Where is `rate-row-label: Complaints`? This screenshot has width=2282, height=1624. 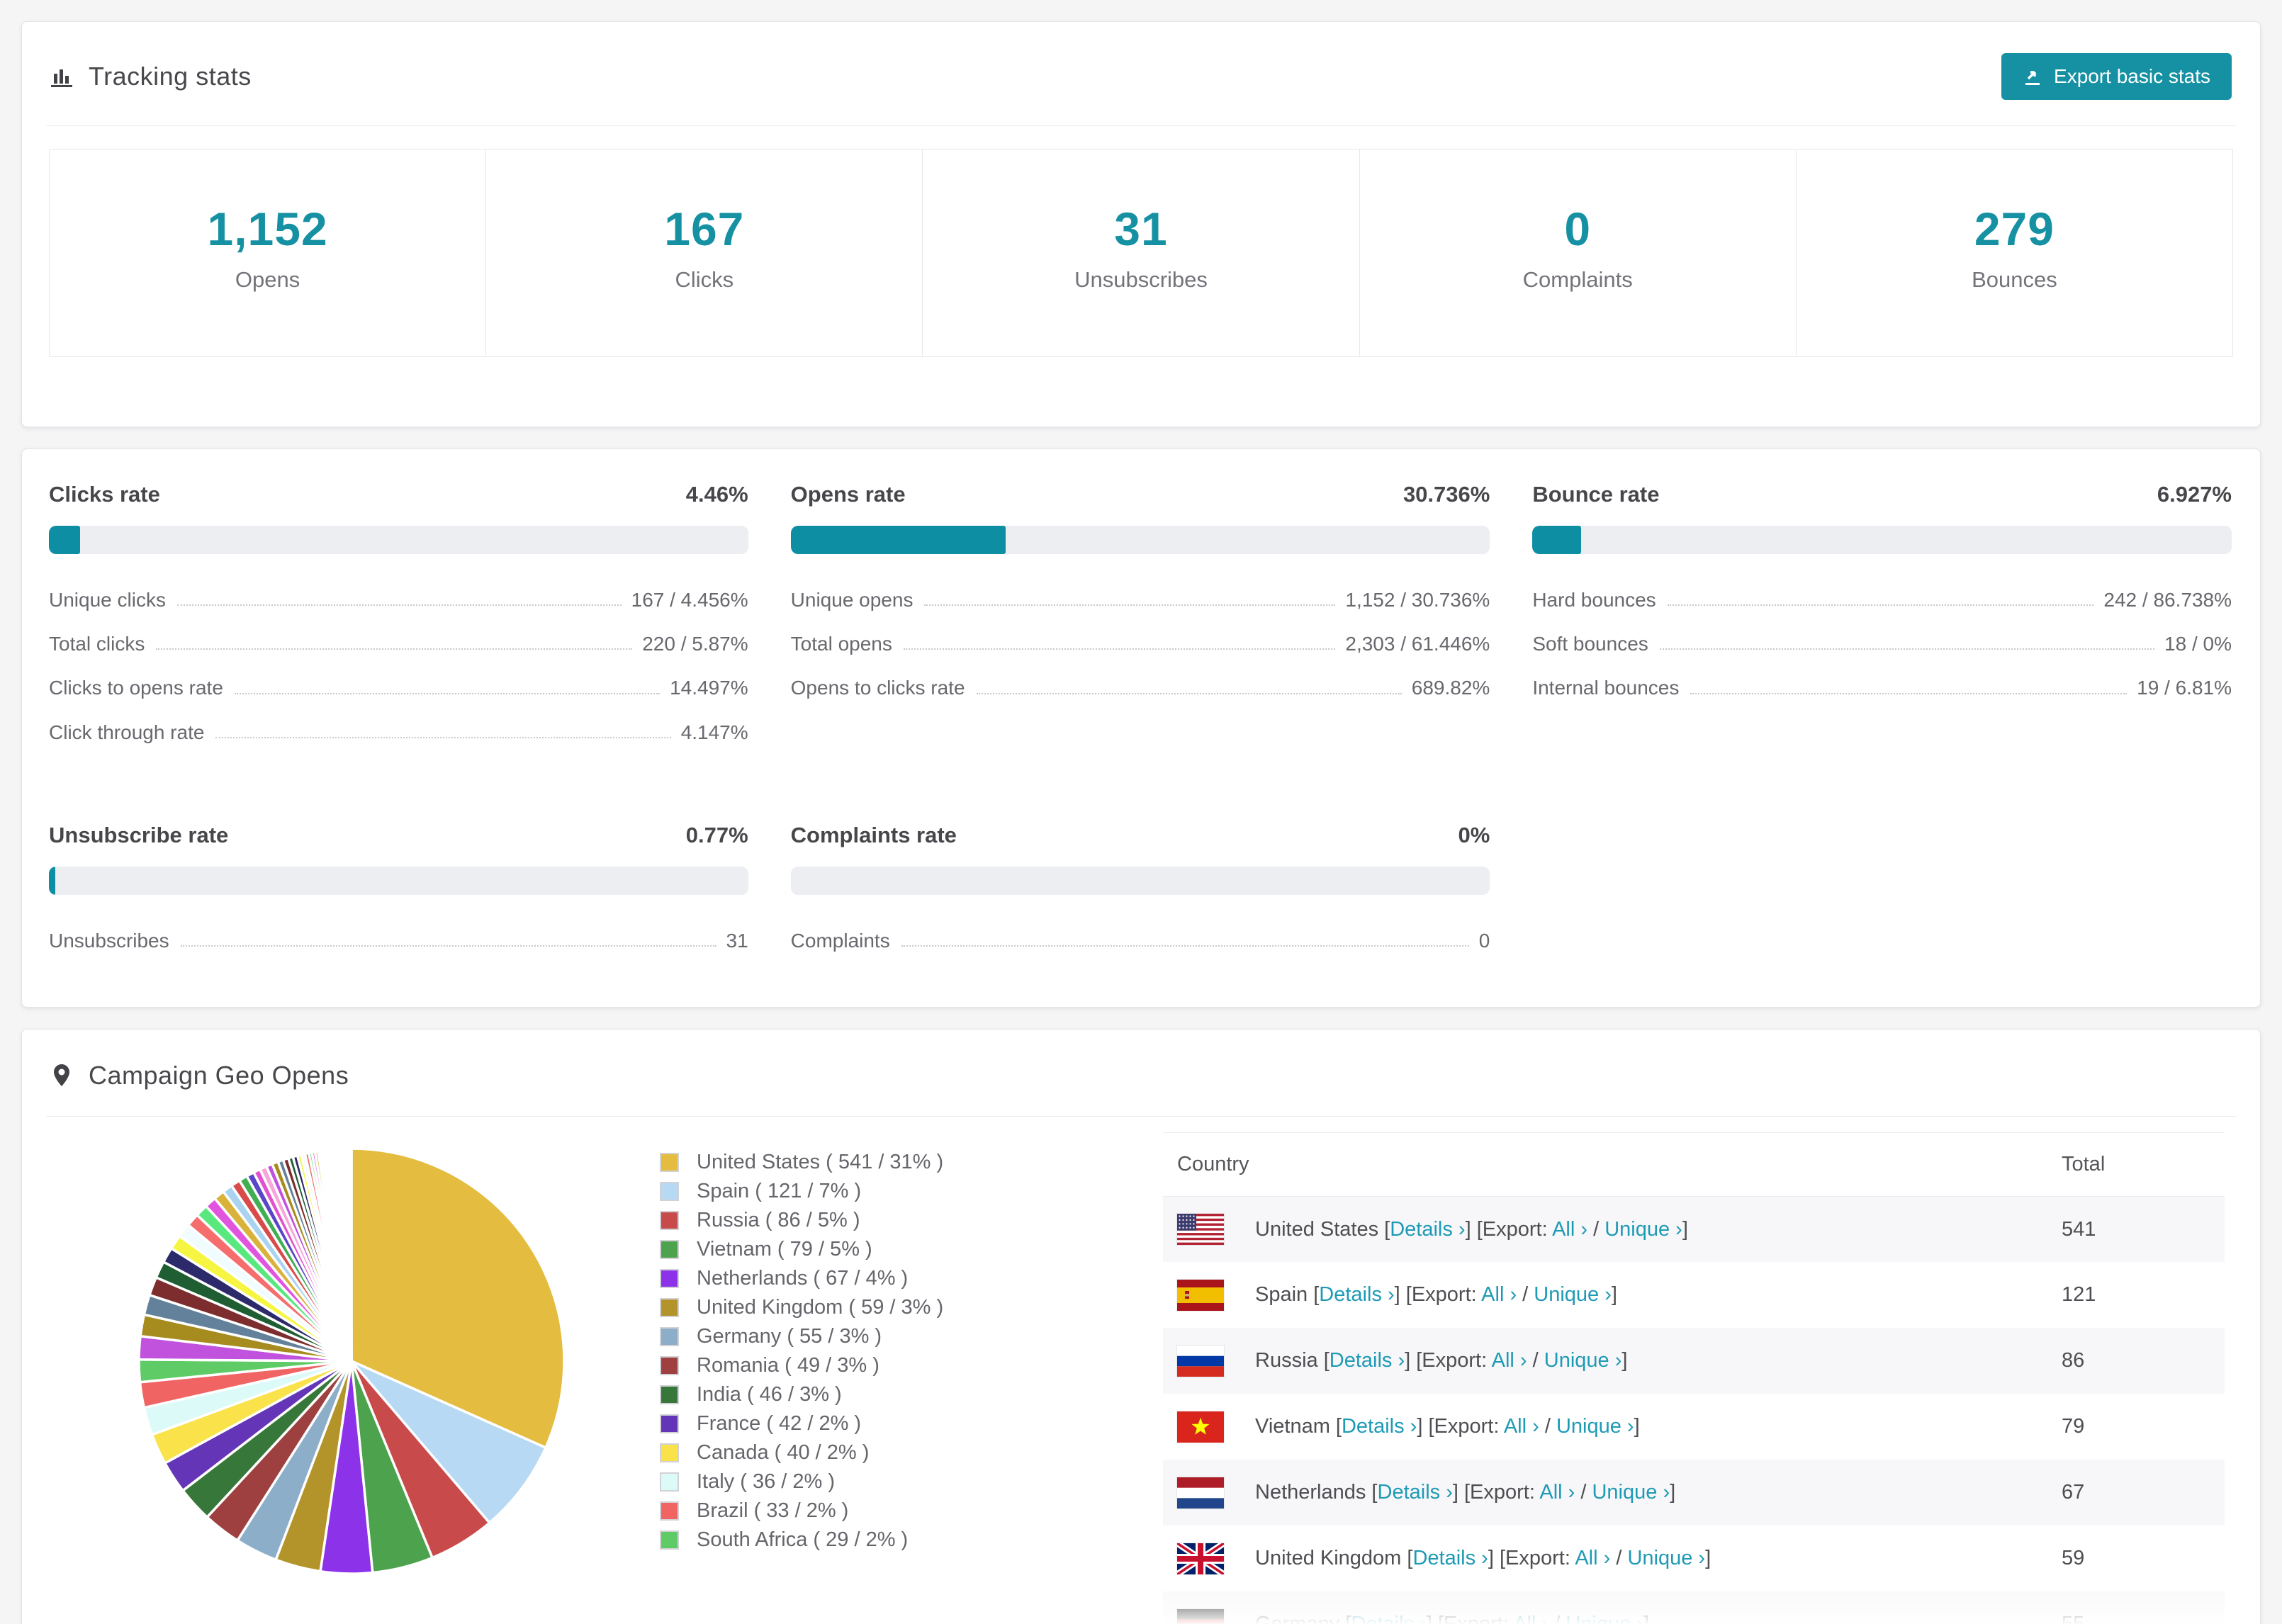 rate-row-label: Complaints is located at coordinates (840, 941).